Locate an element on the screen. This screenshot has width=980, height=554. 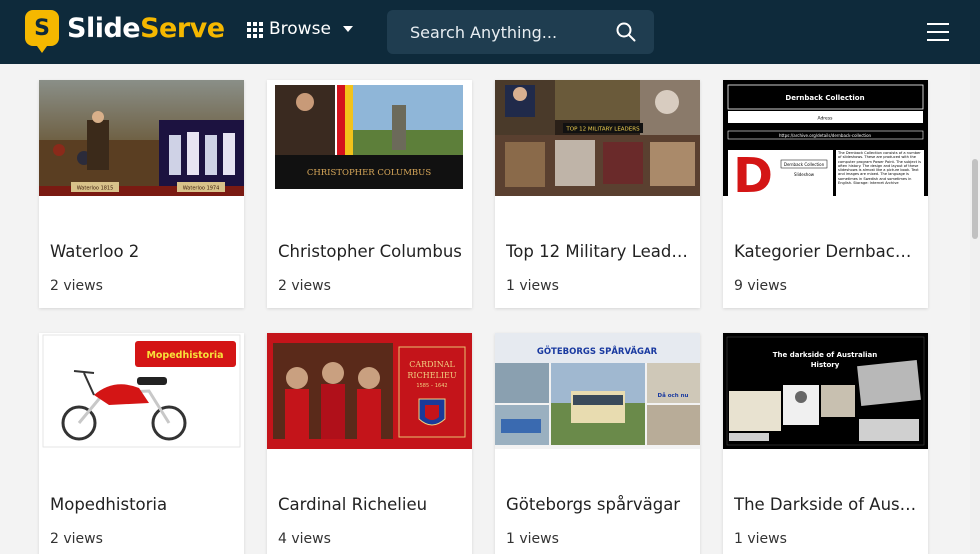
top-navigation-bar: S SlideServe Browse is located at coordinates (490, 32).